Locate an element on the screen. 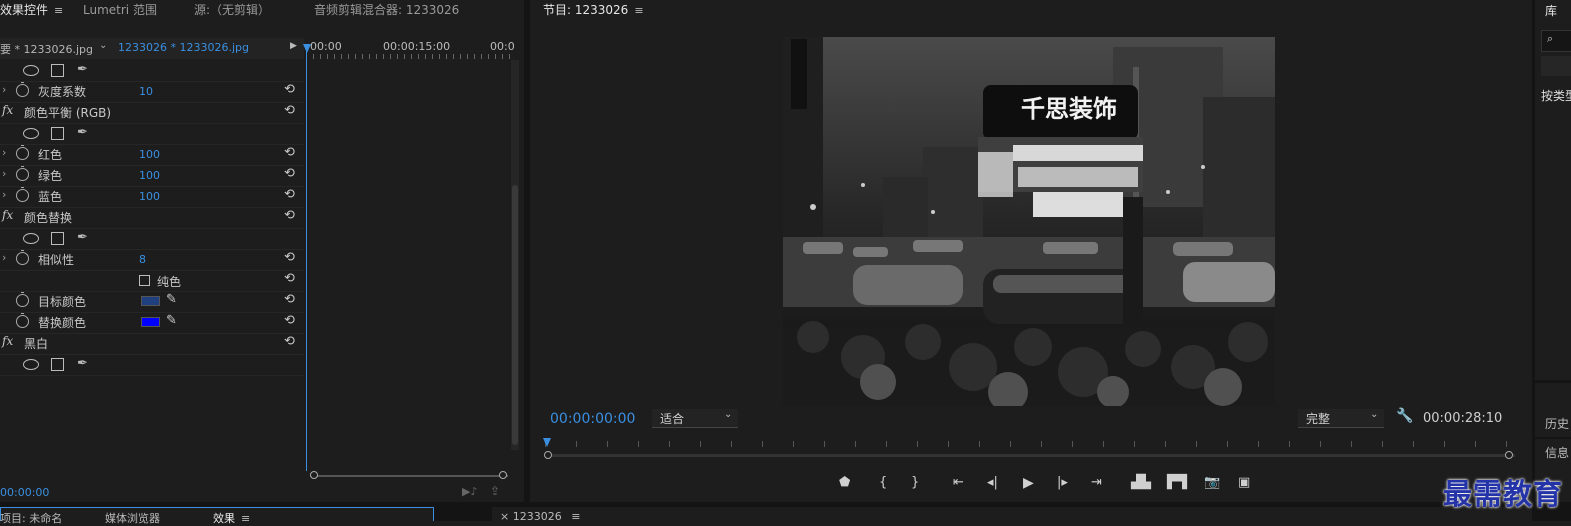 The width and height of the screenshot is (1571, 526). fit-dropdown: 适合 ⌄ is located at coordinates (695, 418).